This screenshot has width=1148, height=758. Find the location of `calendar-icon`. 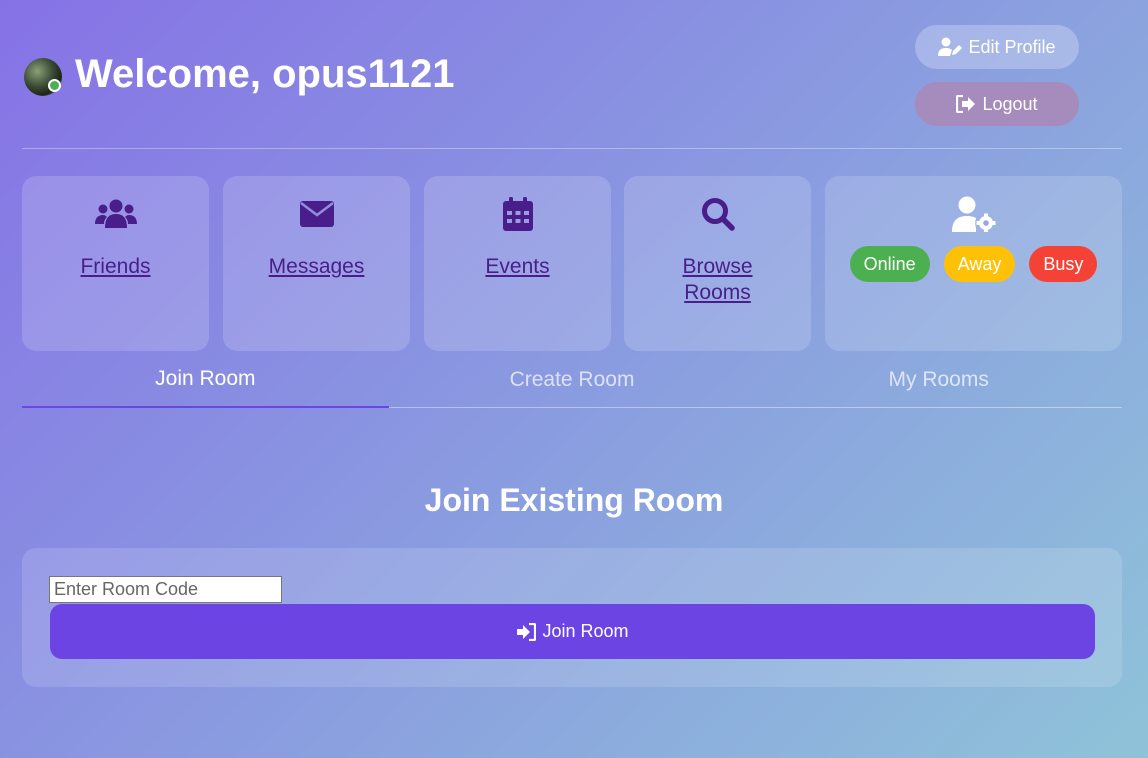

calendar-icon is located at coordinates (517, 214).